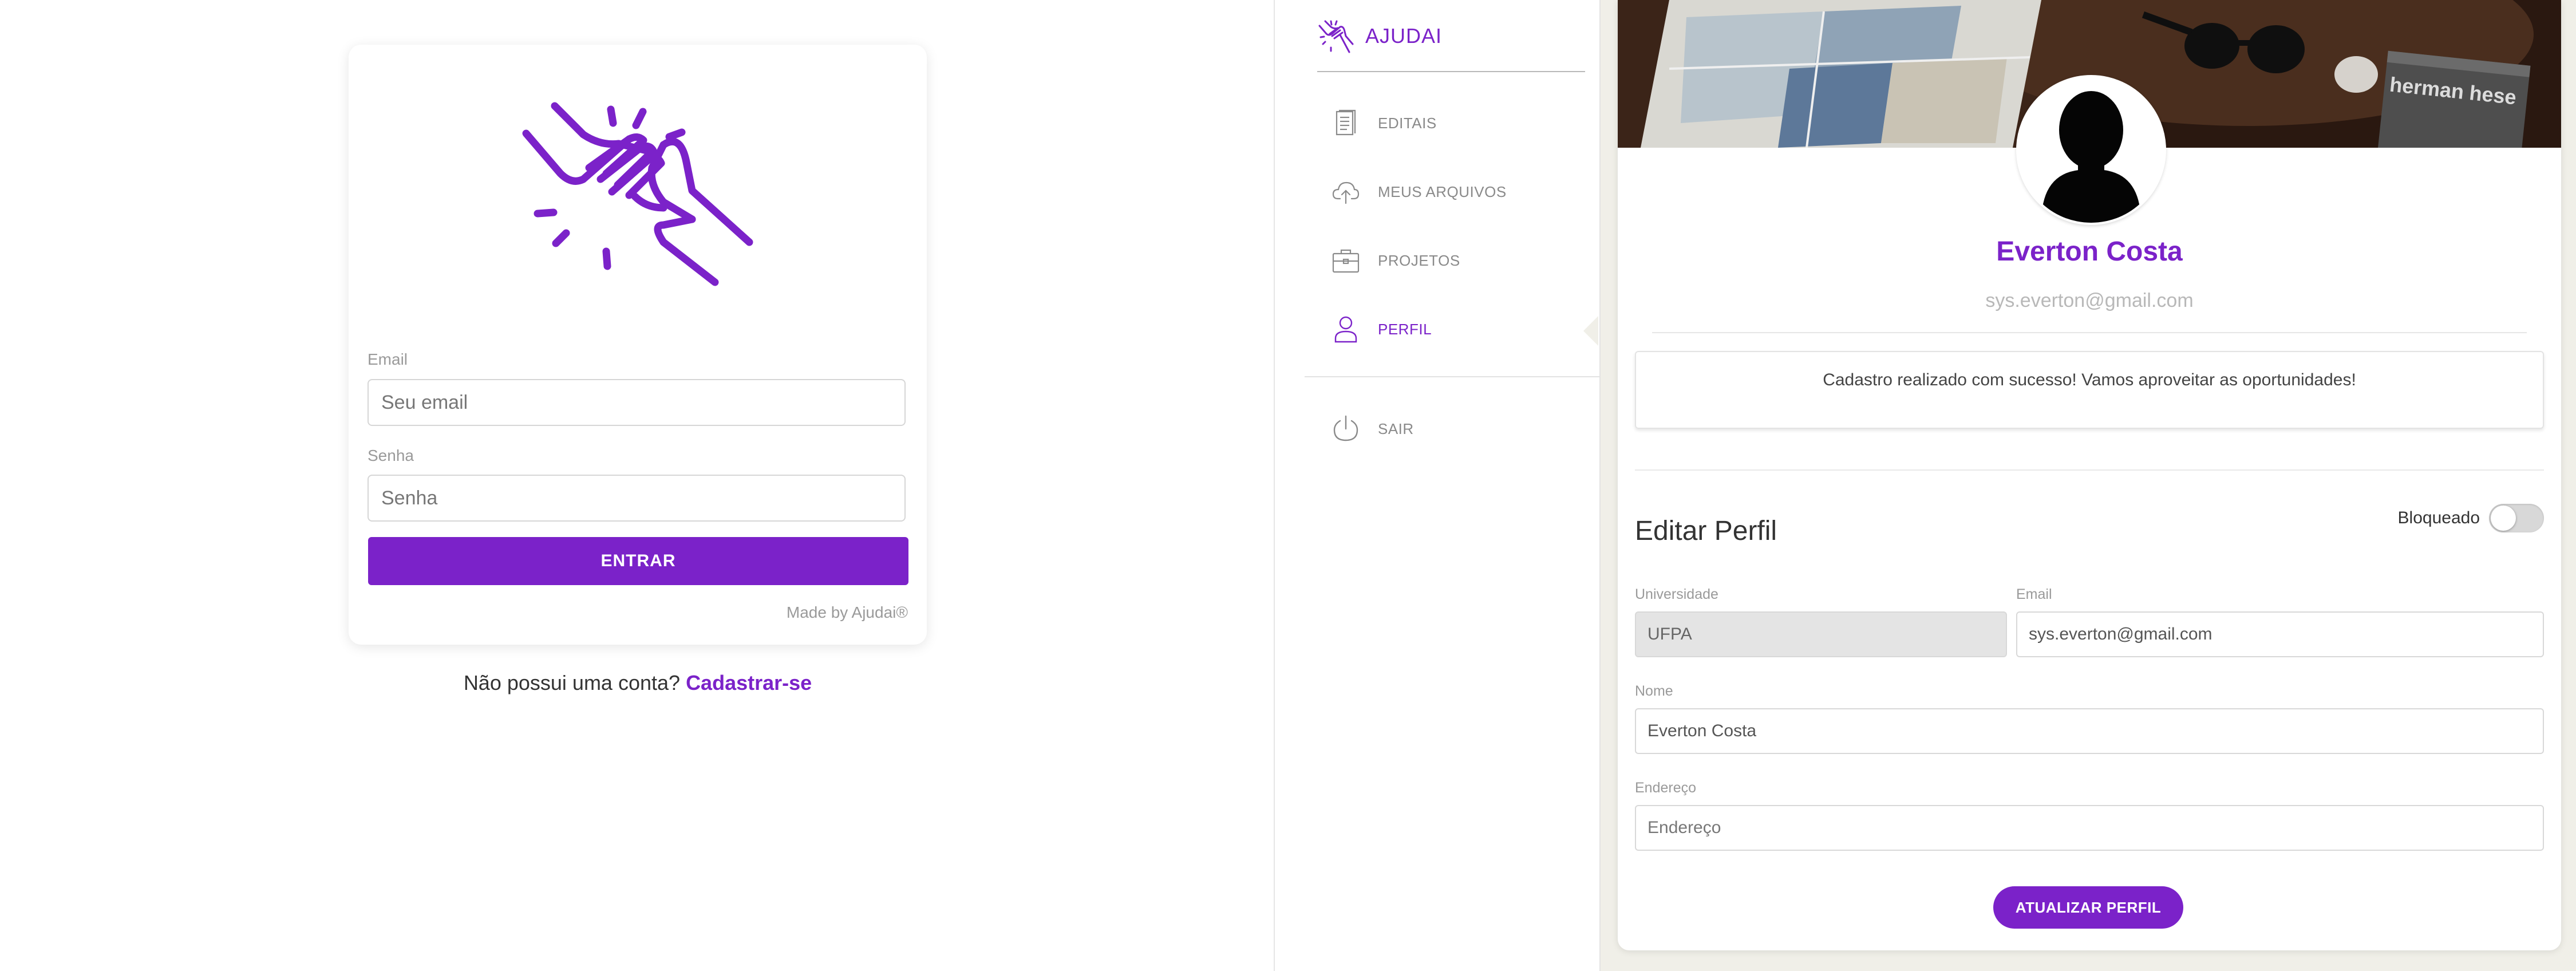 This screenshot has width=2576, height=971. What do you see at coordinates (572, 682) in the screenshot?
I see `signup-prompt-text: Não possui uma conta?` at bounding box center [572, 682].